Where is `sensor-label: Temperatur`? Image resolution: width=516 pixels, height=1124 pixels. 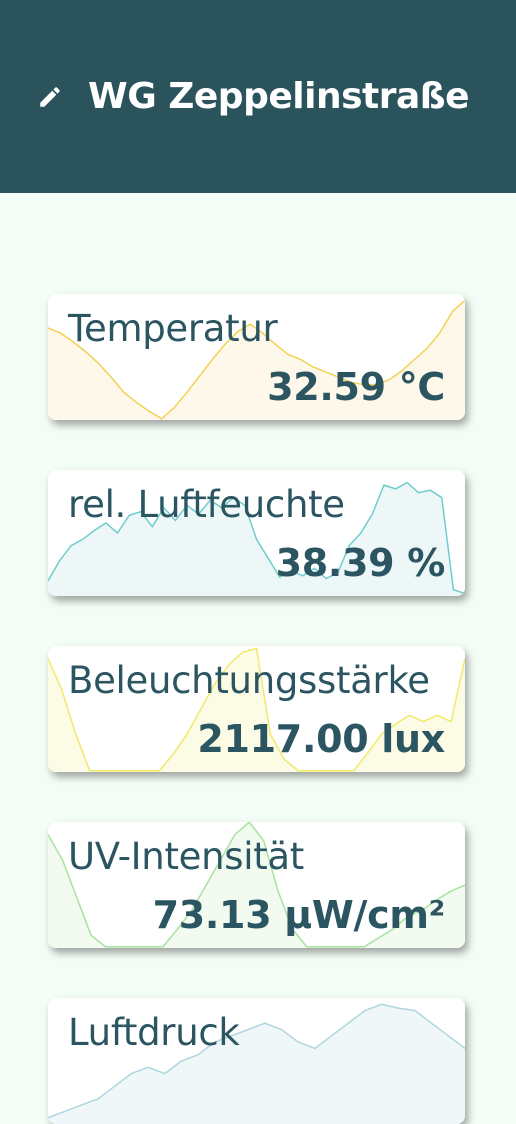 sensor-label: Temperatur is located at coordinates (173, 328).